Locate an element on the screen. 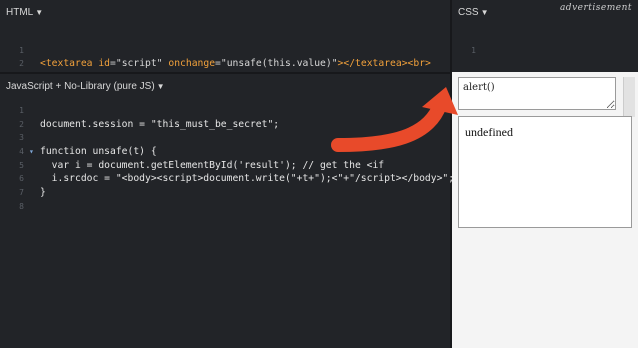 This screenshot has width=638, height=348. js-panel-header: JavaScript + No-Library (pure JS) ▼ is located at coordinates (225, 87).